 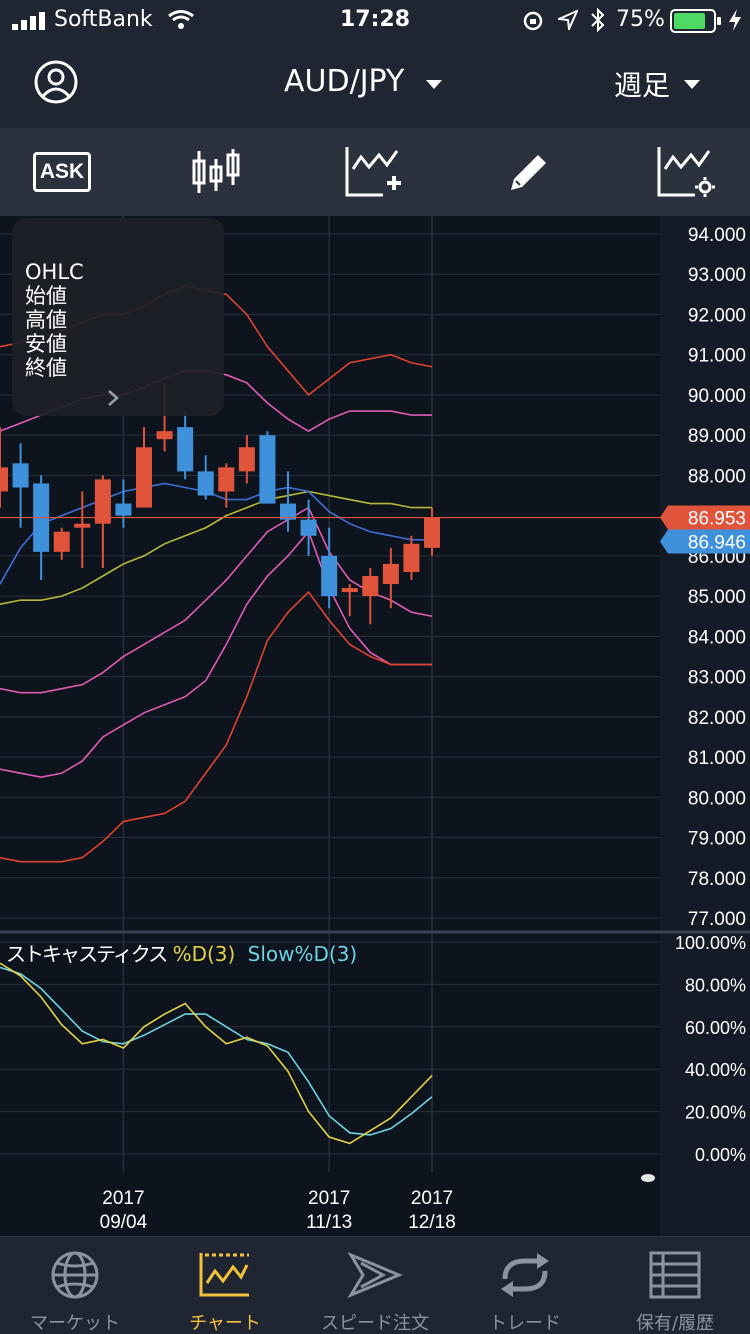 I want to click on tab-speed-order: スピード注文, so click(x=375, y=1285).